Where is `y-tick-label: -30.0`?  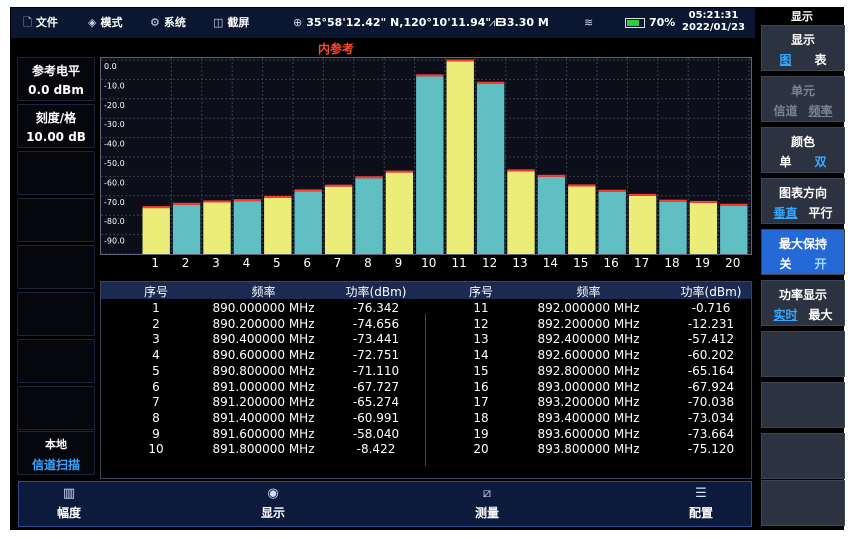
y-tick-label: -30.0 is located at coordinates (114, 124).